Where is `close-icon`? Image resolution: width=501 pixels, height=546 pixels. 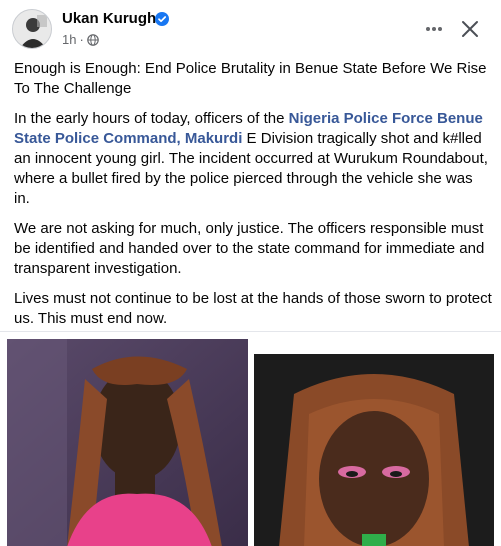 close-icon is located at coordinates (470, 29).